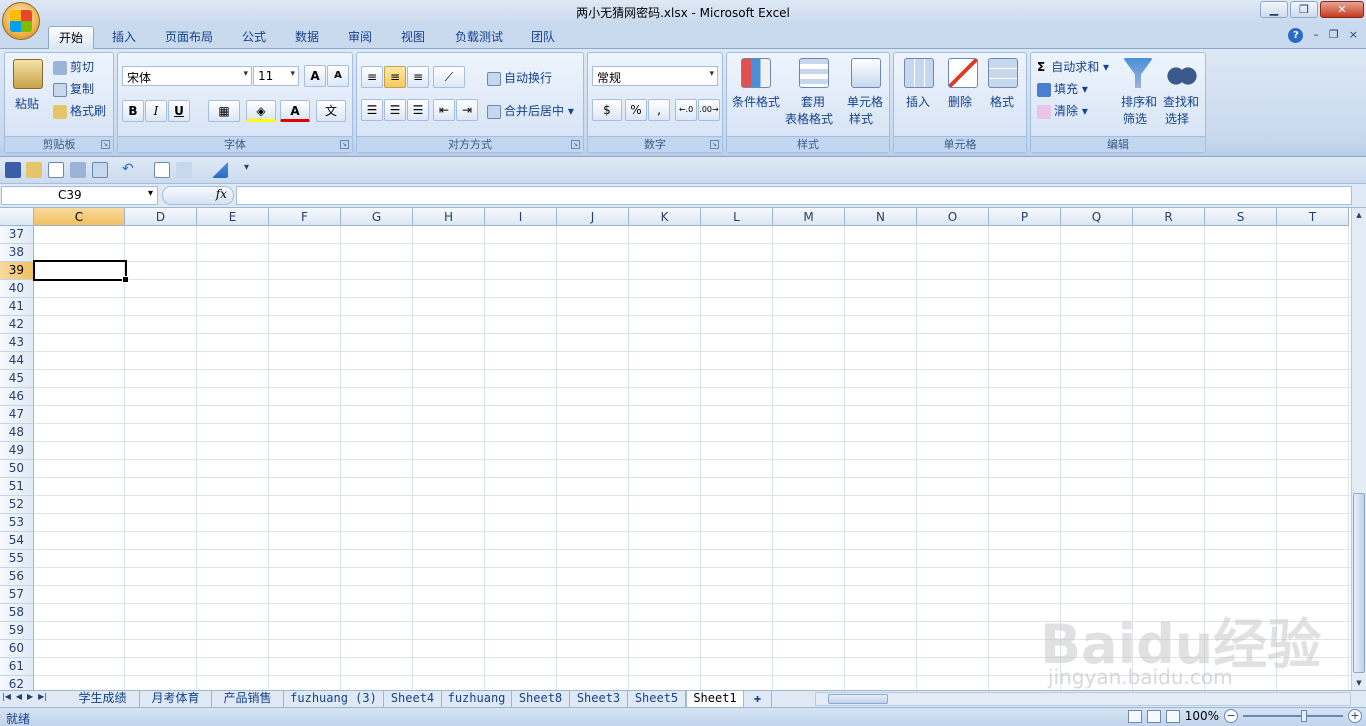 The height and width of the screenshot is (726, 1366). I want to click on row-header-41: 41, so click(17, 307).